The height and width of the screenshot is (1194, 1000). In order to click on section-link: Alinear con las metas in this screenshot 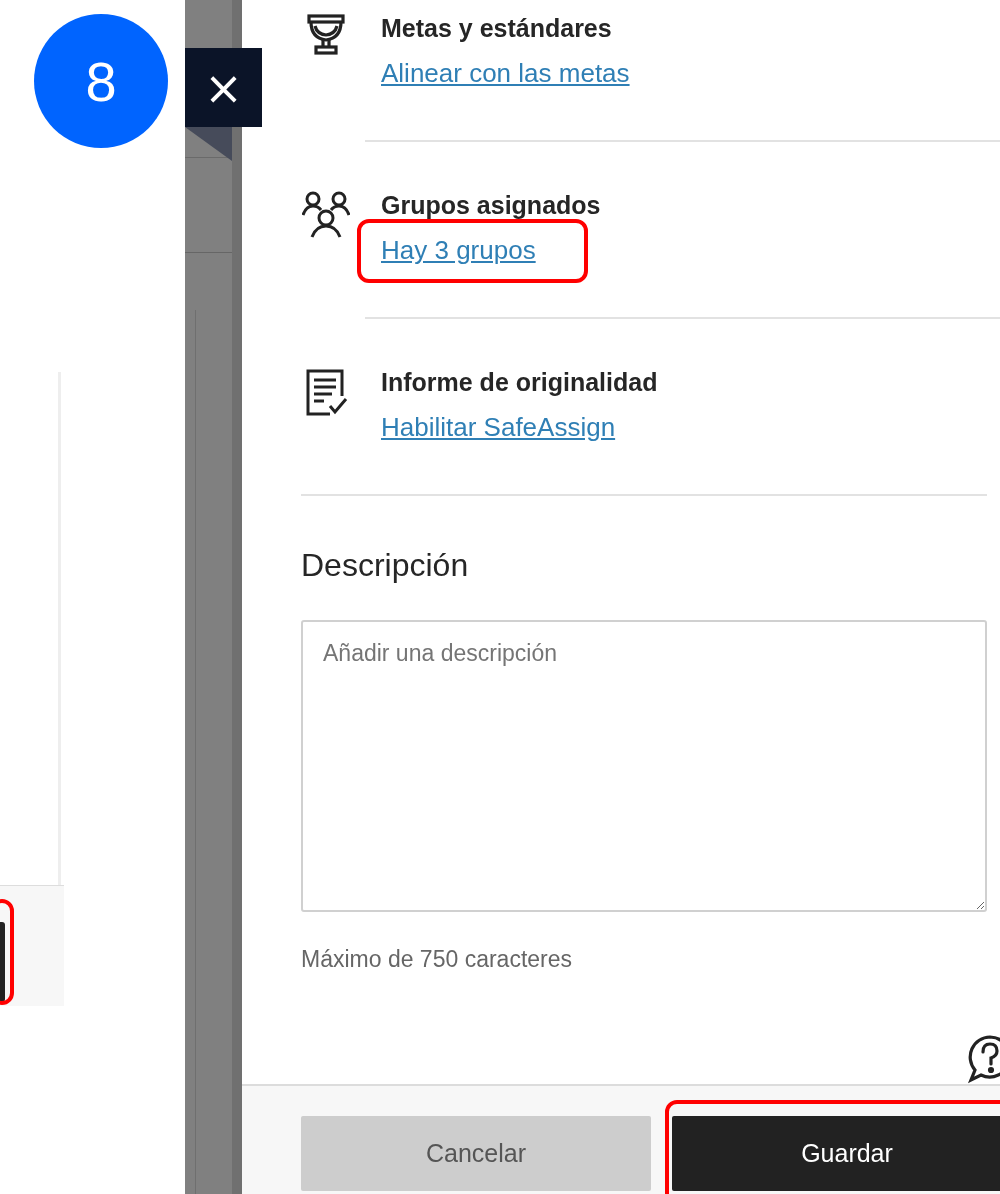, I will do `click(505, 73)`.